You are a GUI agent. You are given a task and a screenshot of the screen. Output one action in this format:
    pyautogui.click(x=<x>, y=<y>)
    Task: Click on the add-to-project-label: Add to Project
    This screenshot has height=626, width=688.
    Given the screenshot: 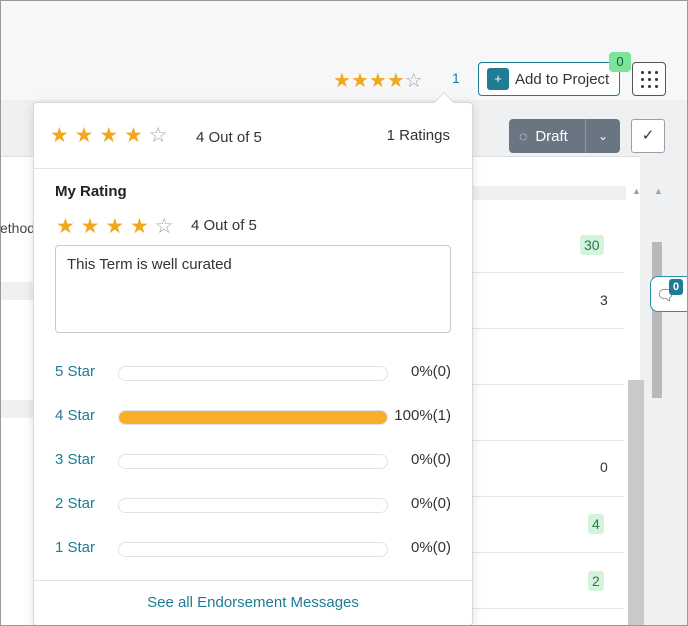 What is the action you would take?
    pyautogui.click(x=562, y=79)
    